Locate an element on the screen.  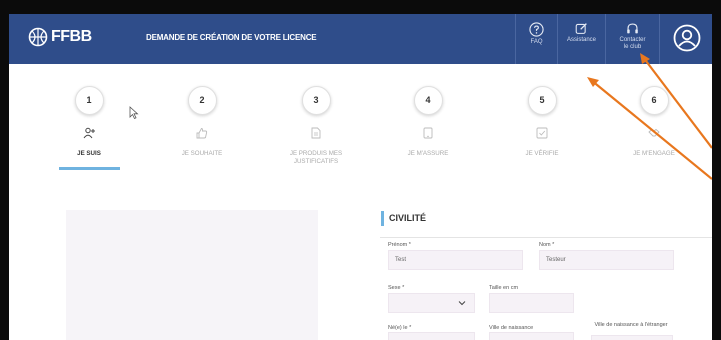
annotation-arrow-contact is located at coordinates (676, 101).